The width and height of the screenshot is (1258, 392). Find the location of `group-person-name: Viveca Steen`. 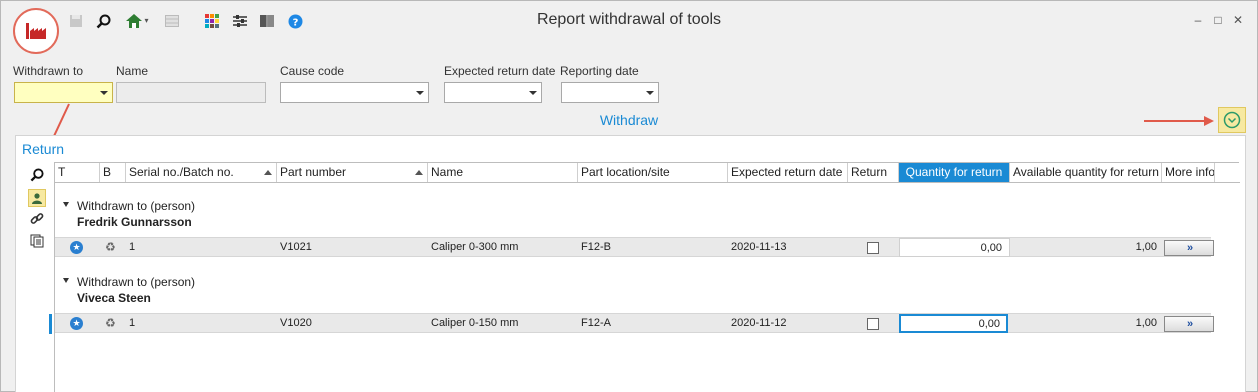

group-person-name: Viveca Steen is located at coordinates (114, 298).